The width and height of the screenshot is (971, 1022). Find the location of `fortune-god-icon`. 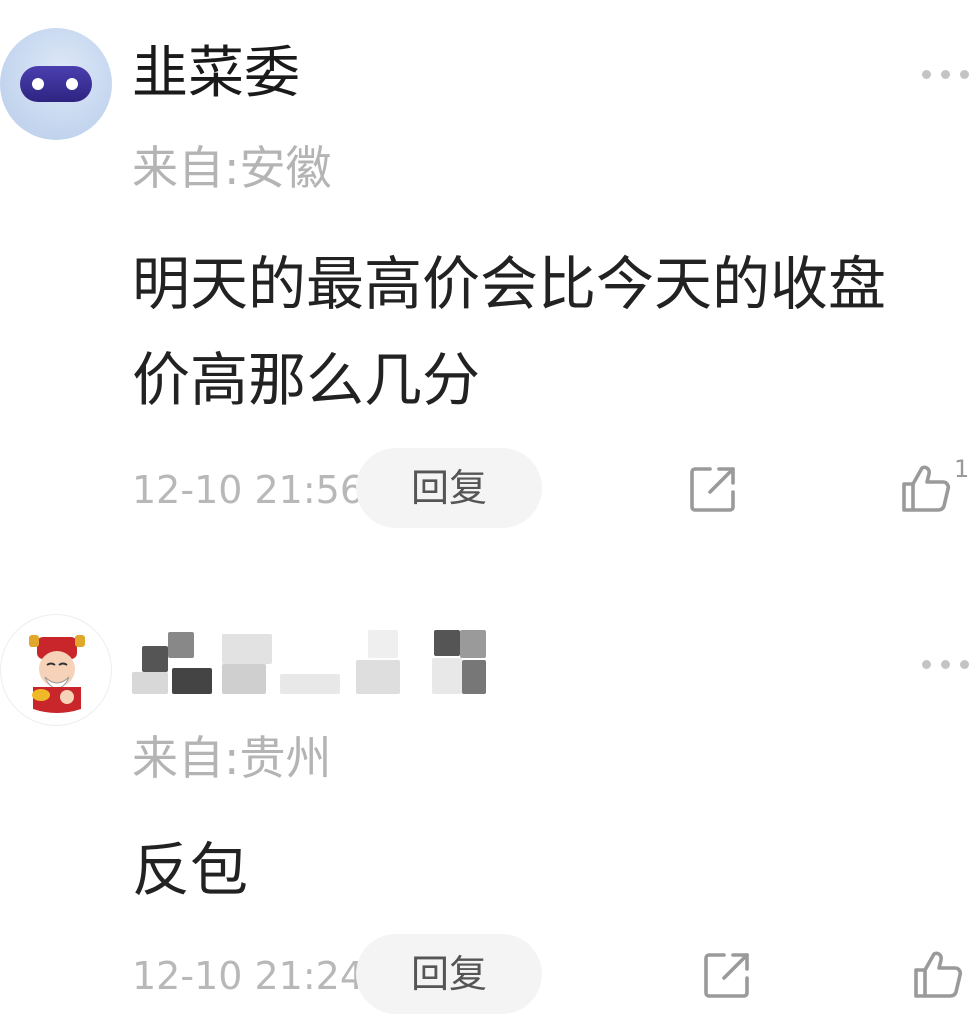

fortune-god-icon is located at coordinates (57, 674).